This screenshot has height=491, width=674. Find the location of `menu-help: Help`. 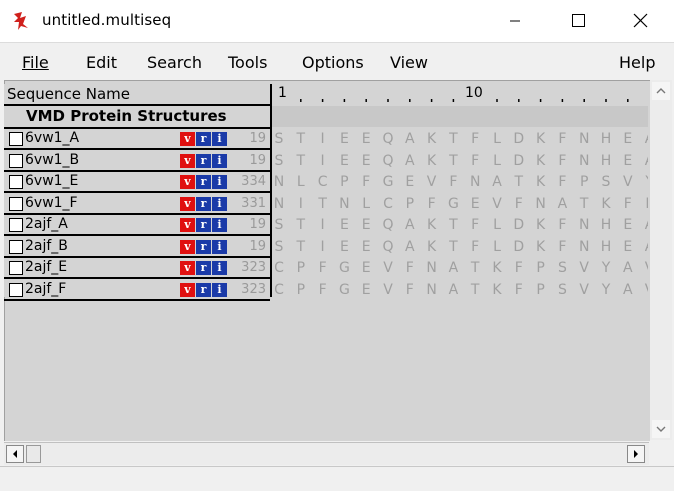

menu-help: Help is located at coordinates (637, 62).